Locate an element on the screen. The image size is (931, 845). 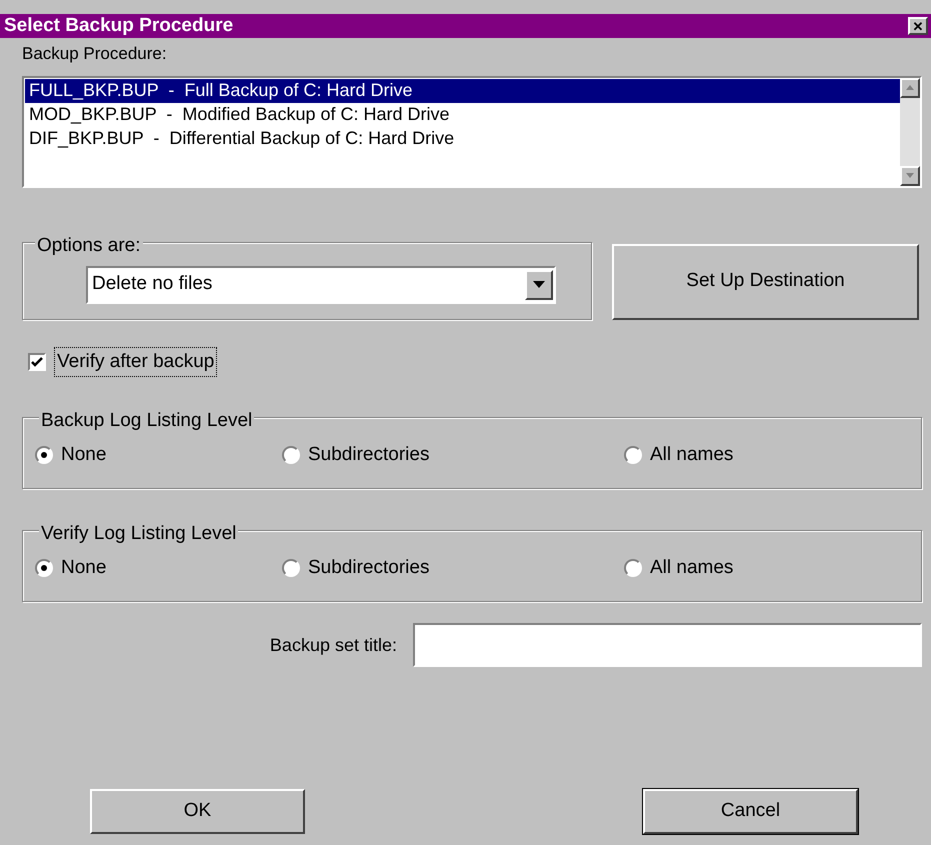
checkbox-label: Verify after backup is located at coordinates (136, 361).